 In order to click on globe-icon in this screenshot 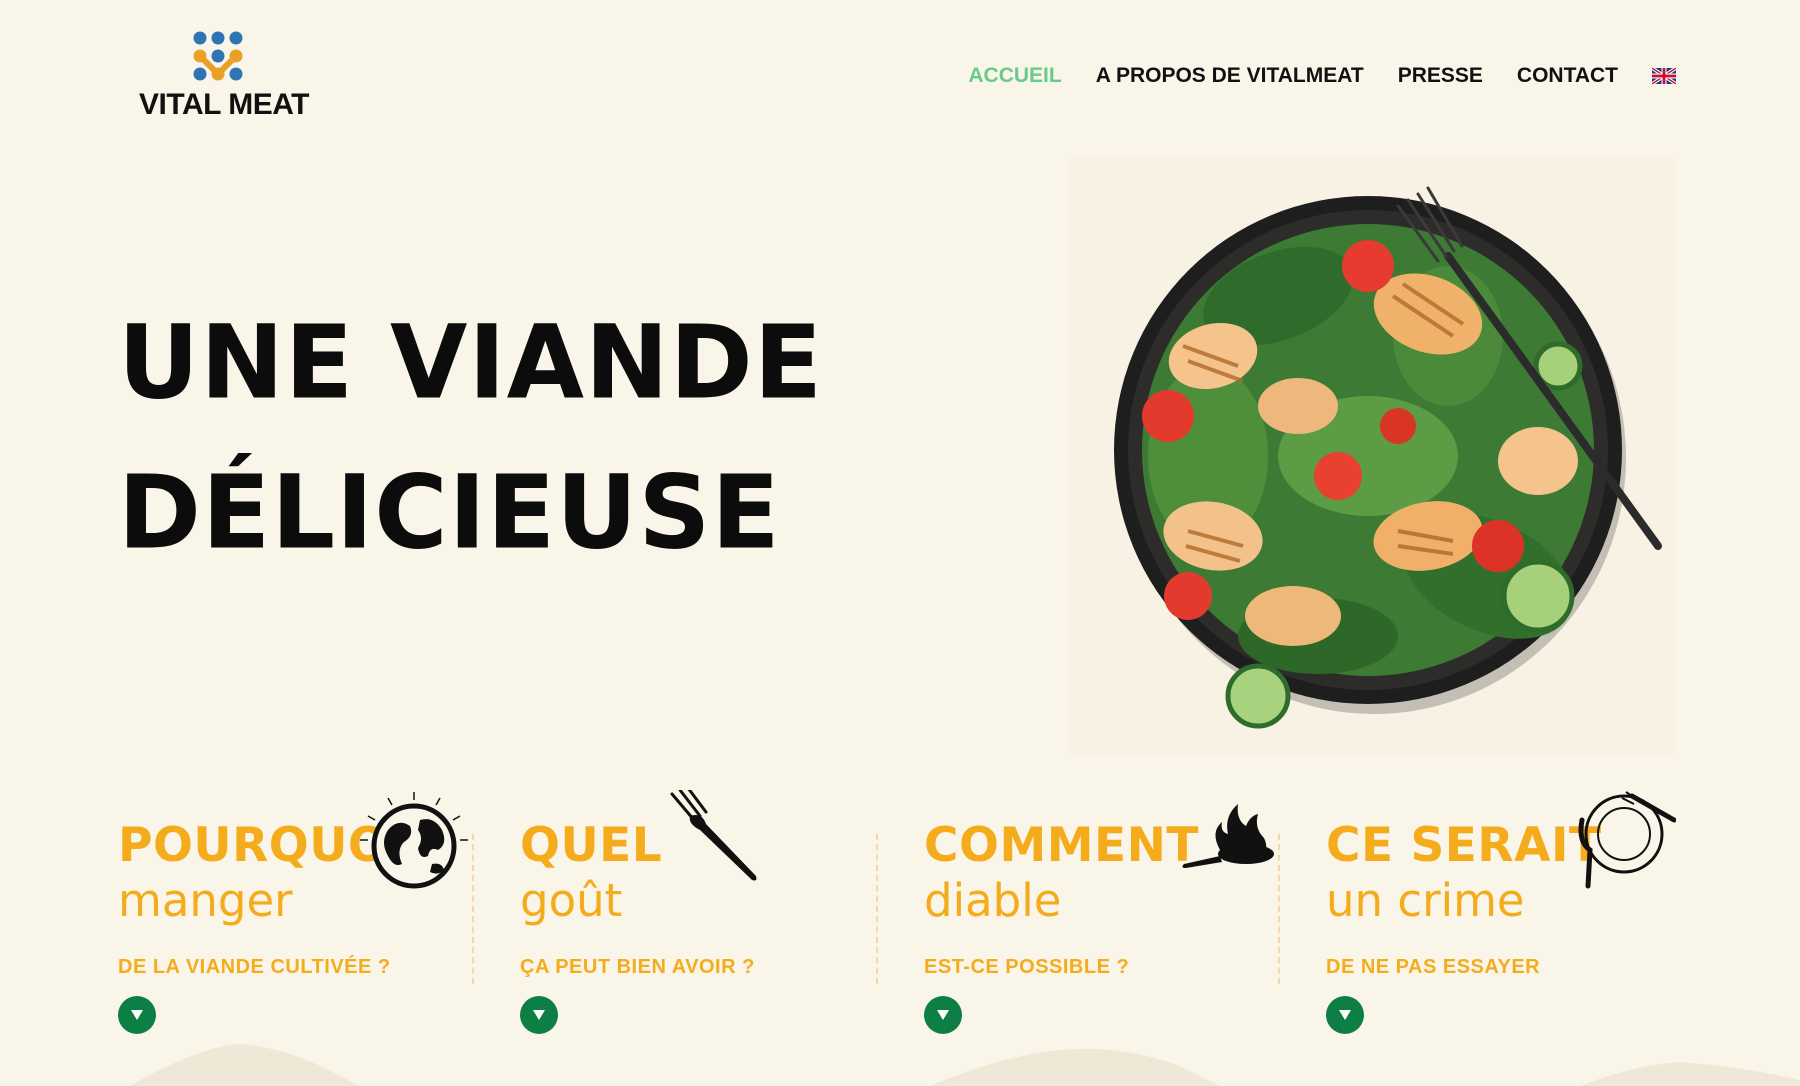, I will do `click(414, 840)`.